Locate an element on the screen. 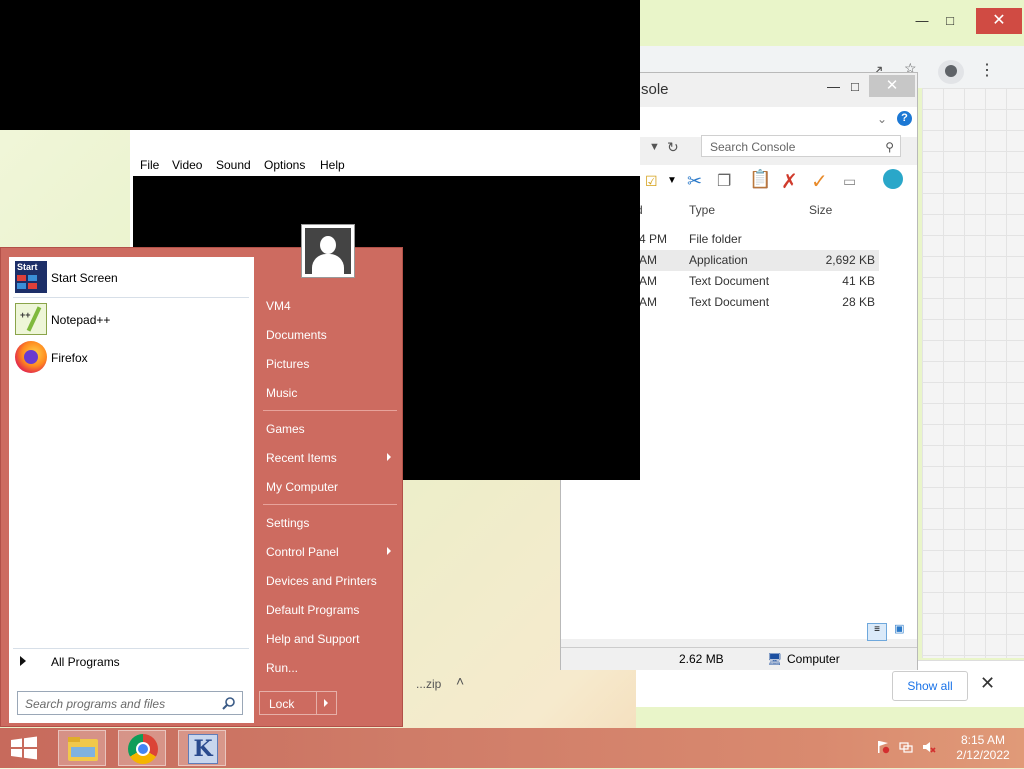  start-item-recent-items: Recent Items is located at coordinates (329, 457).